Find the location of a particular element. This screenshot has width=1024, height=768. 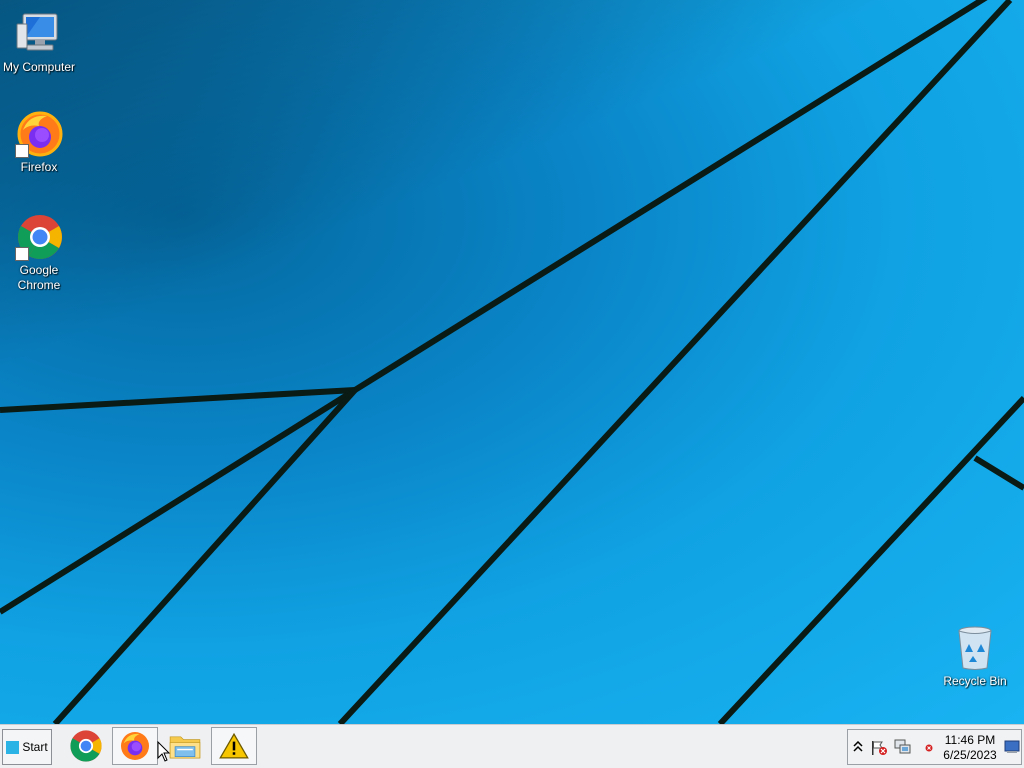

network-icon is located at coordinates (903, 747).